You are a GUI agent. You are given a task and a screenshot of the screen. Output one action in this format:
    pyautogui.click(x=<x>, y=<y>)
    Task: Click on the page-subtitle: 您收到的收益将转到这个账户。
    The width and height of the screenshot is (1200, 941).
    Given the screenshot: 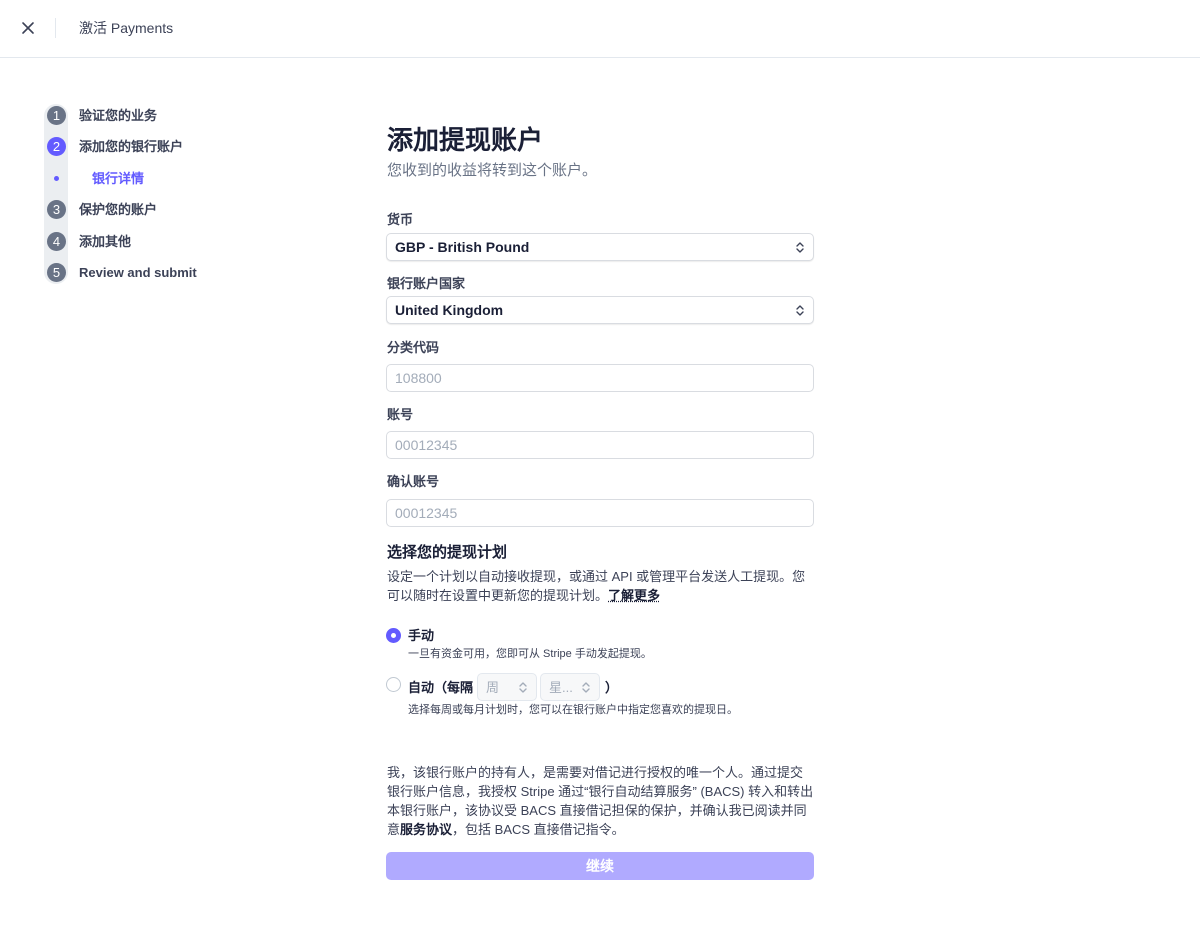 What is the action you would take?
    pyautogui.click(x=492, y=170)
    